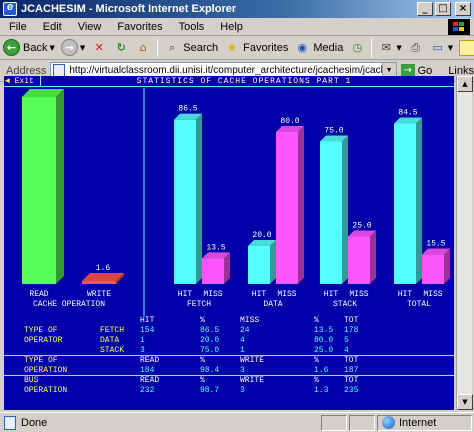 The height and width of the screenshot is (432, 474). I want to click on print-button: ⎙, so click(416, 48).